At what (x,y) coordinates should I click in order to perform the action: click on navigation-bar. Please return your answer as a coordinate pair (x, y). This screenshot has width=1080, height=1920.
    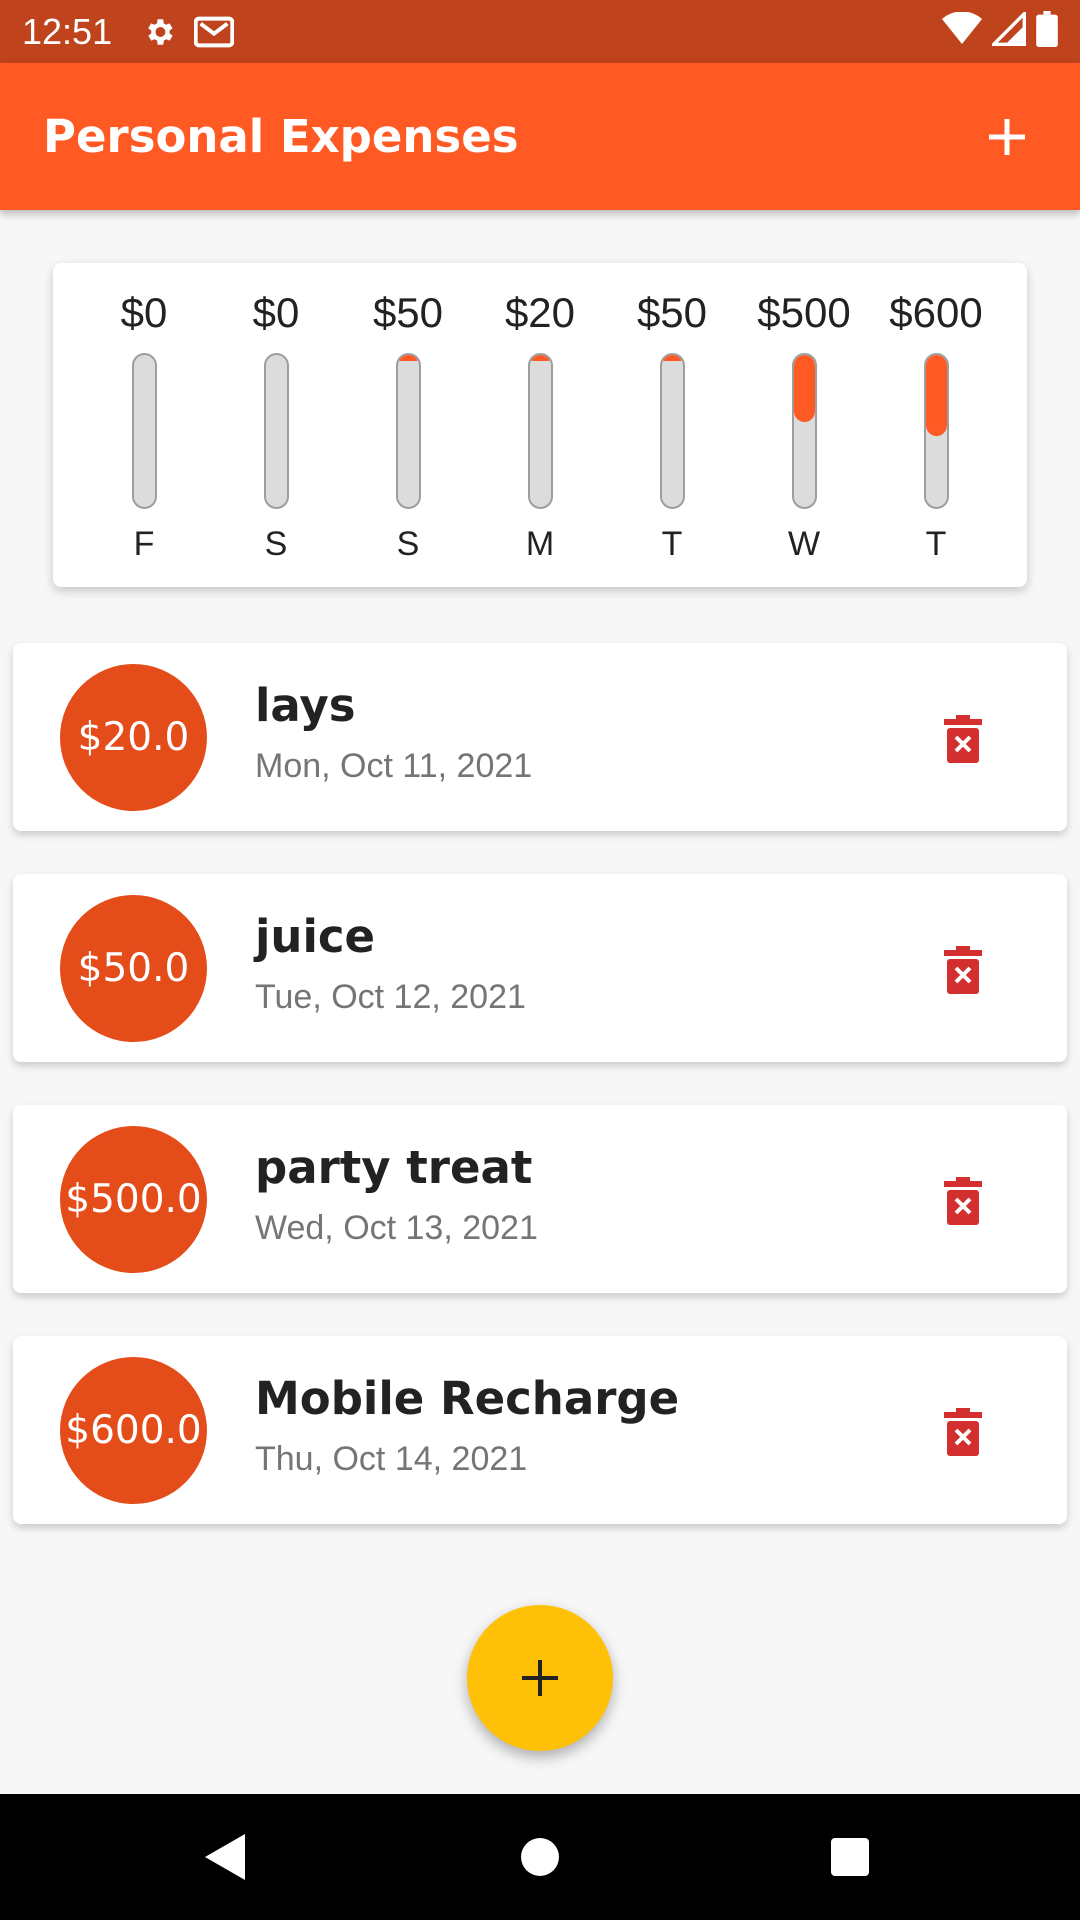
    Looking at the image, I should click on (540, 1857).